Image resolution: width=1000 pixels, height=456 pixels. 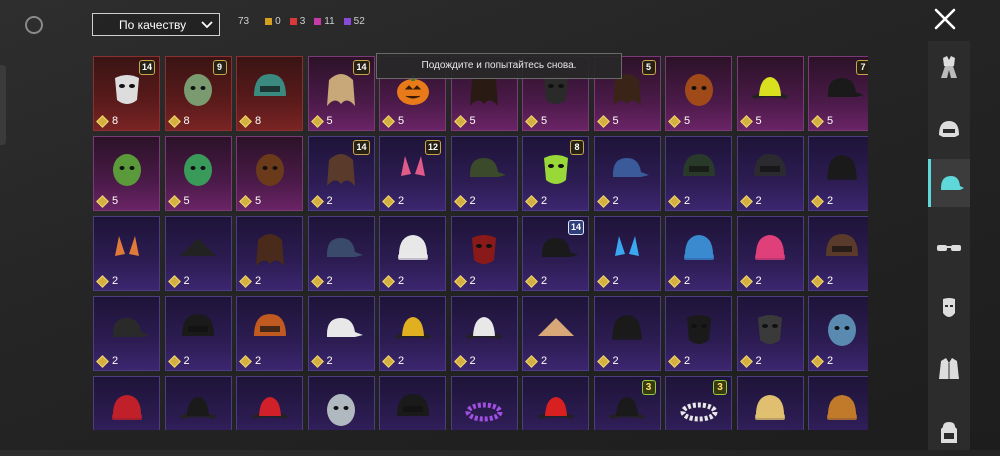 What do you see at coordinates (126, 253) in the screenshot?
I see `item-slot-cat-ears: 2` at bounding box center [126, 253].